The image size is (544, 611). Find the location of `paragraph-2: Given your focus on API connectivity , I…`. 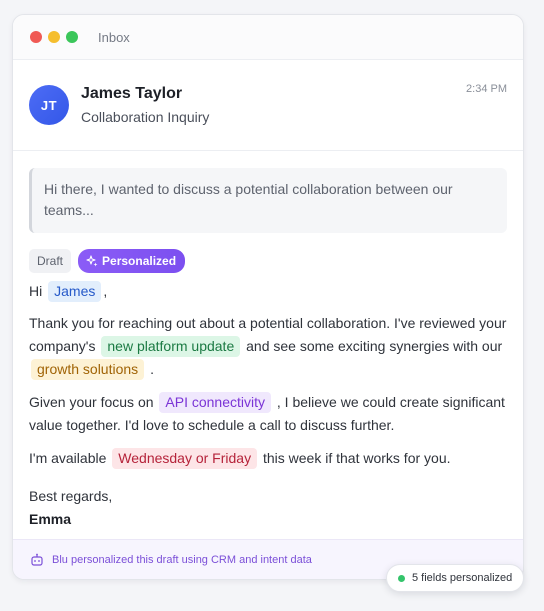

paragraph-2: Given your focus on API connectivity , I… is located at coordinates (268, 414).